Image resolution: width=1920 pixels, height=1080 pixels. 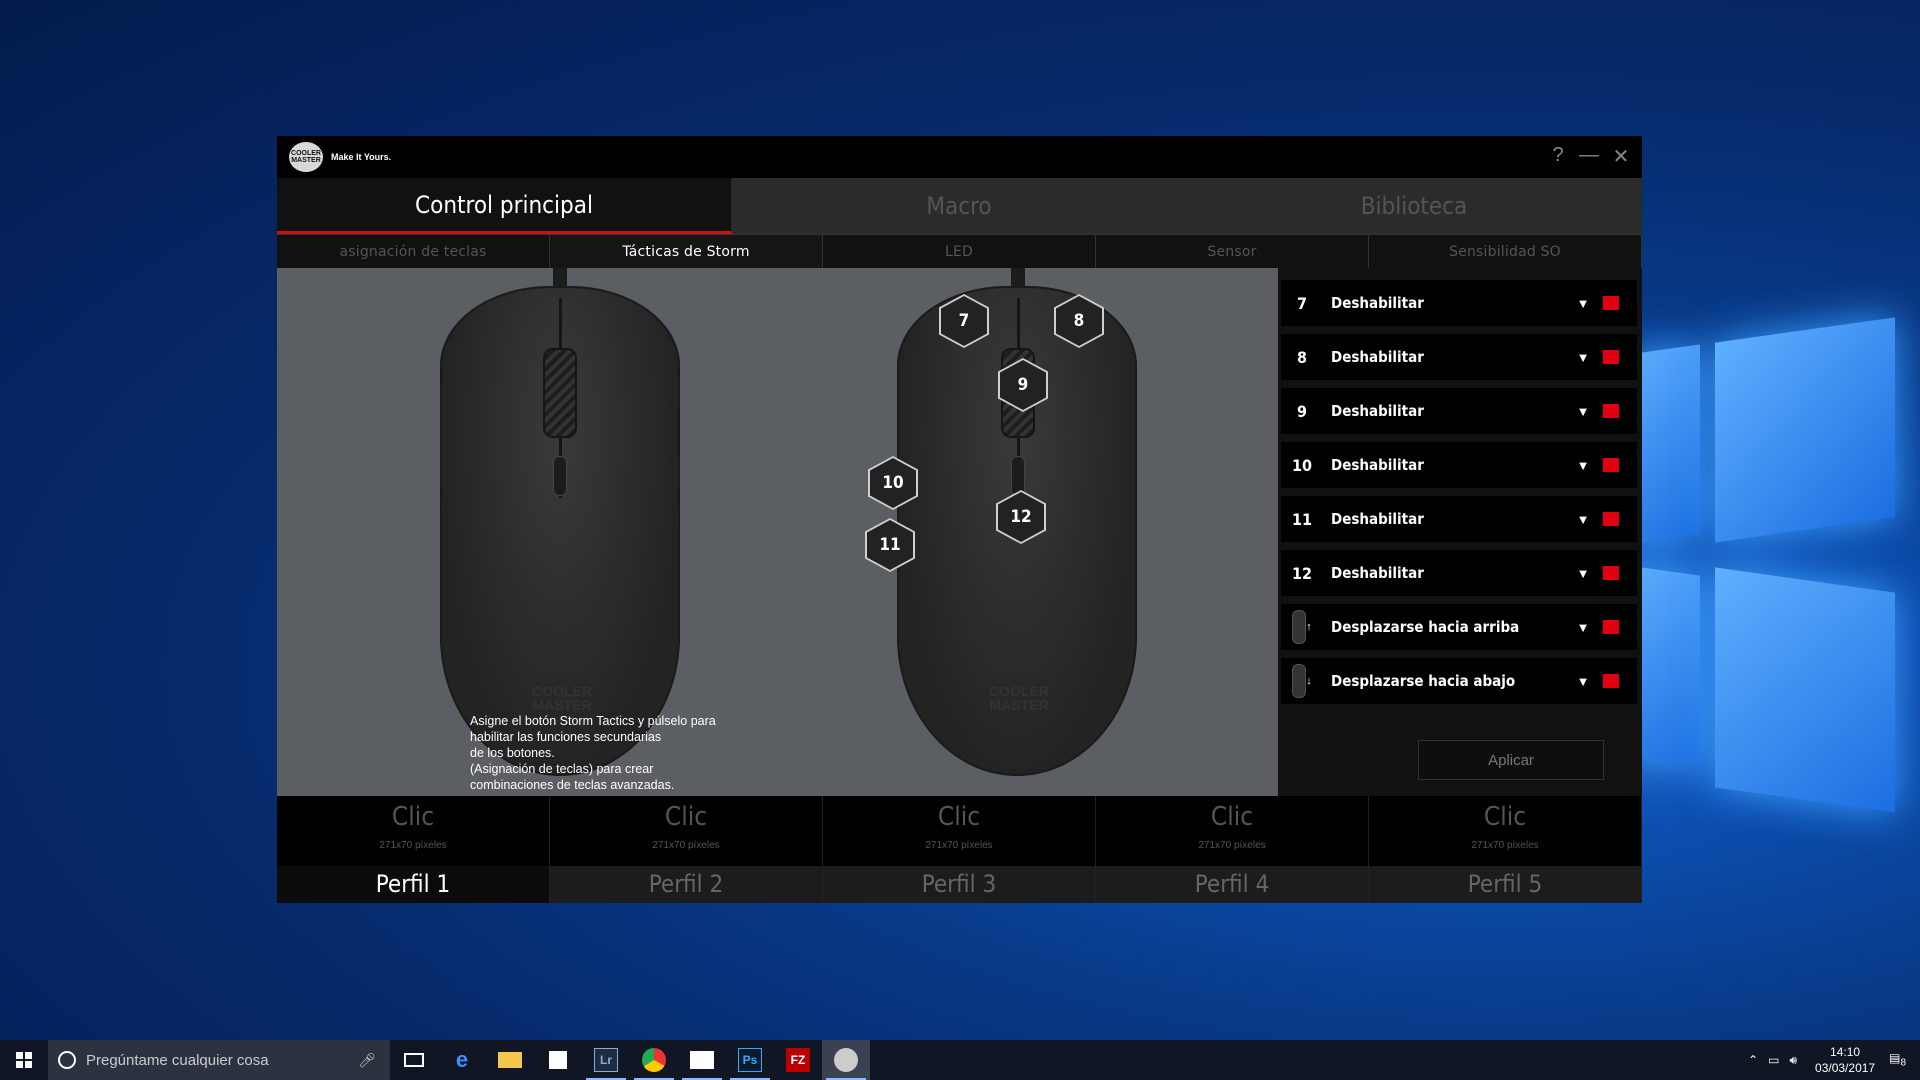 What do you see at coordinates (686, 849) in the screenshot?
I see `profile-2: Clic 271x70 píxeles Perfil 2` at bounding box center [686, 849].